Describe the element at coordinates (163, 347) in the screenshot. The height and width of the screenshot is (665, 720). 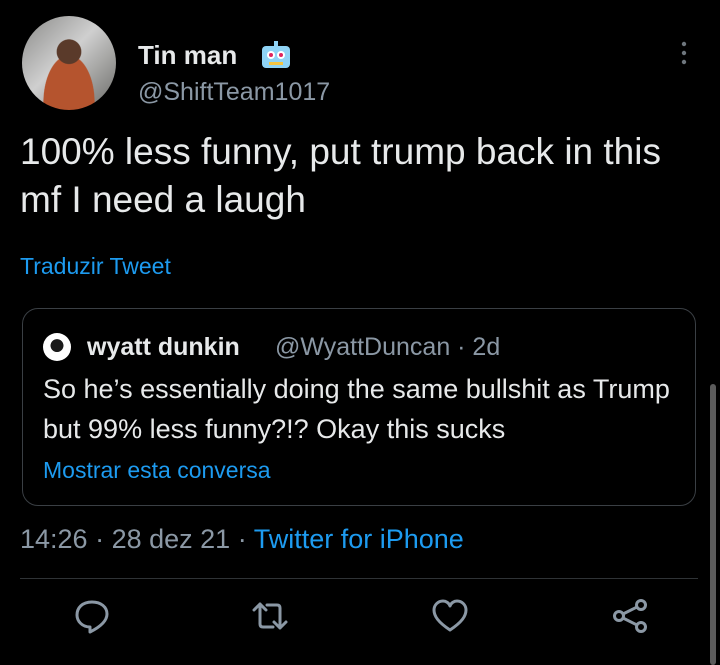
I see `quoted-author-display-name: wyatt dunkin` at that location.